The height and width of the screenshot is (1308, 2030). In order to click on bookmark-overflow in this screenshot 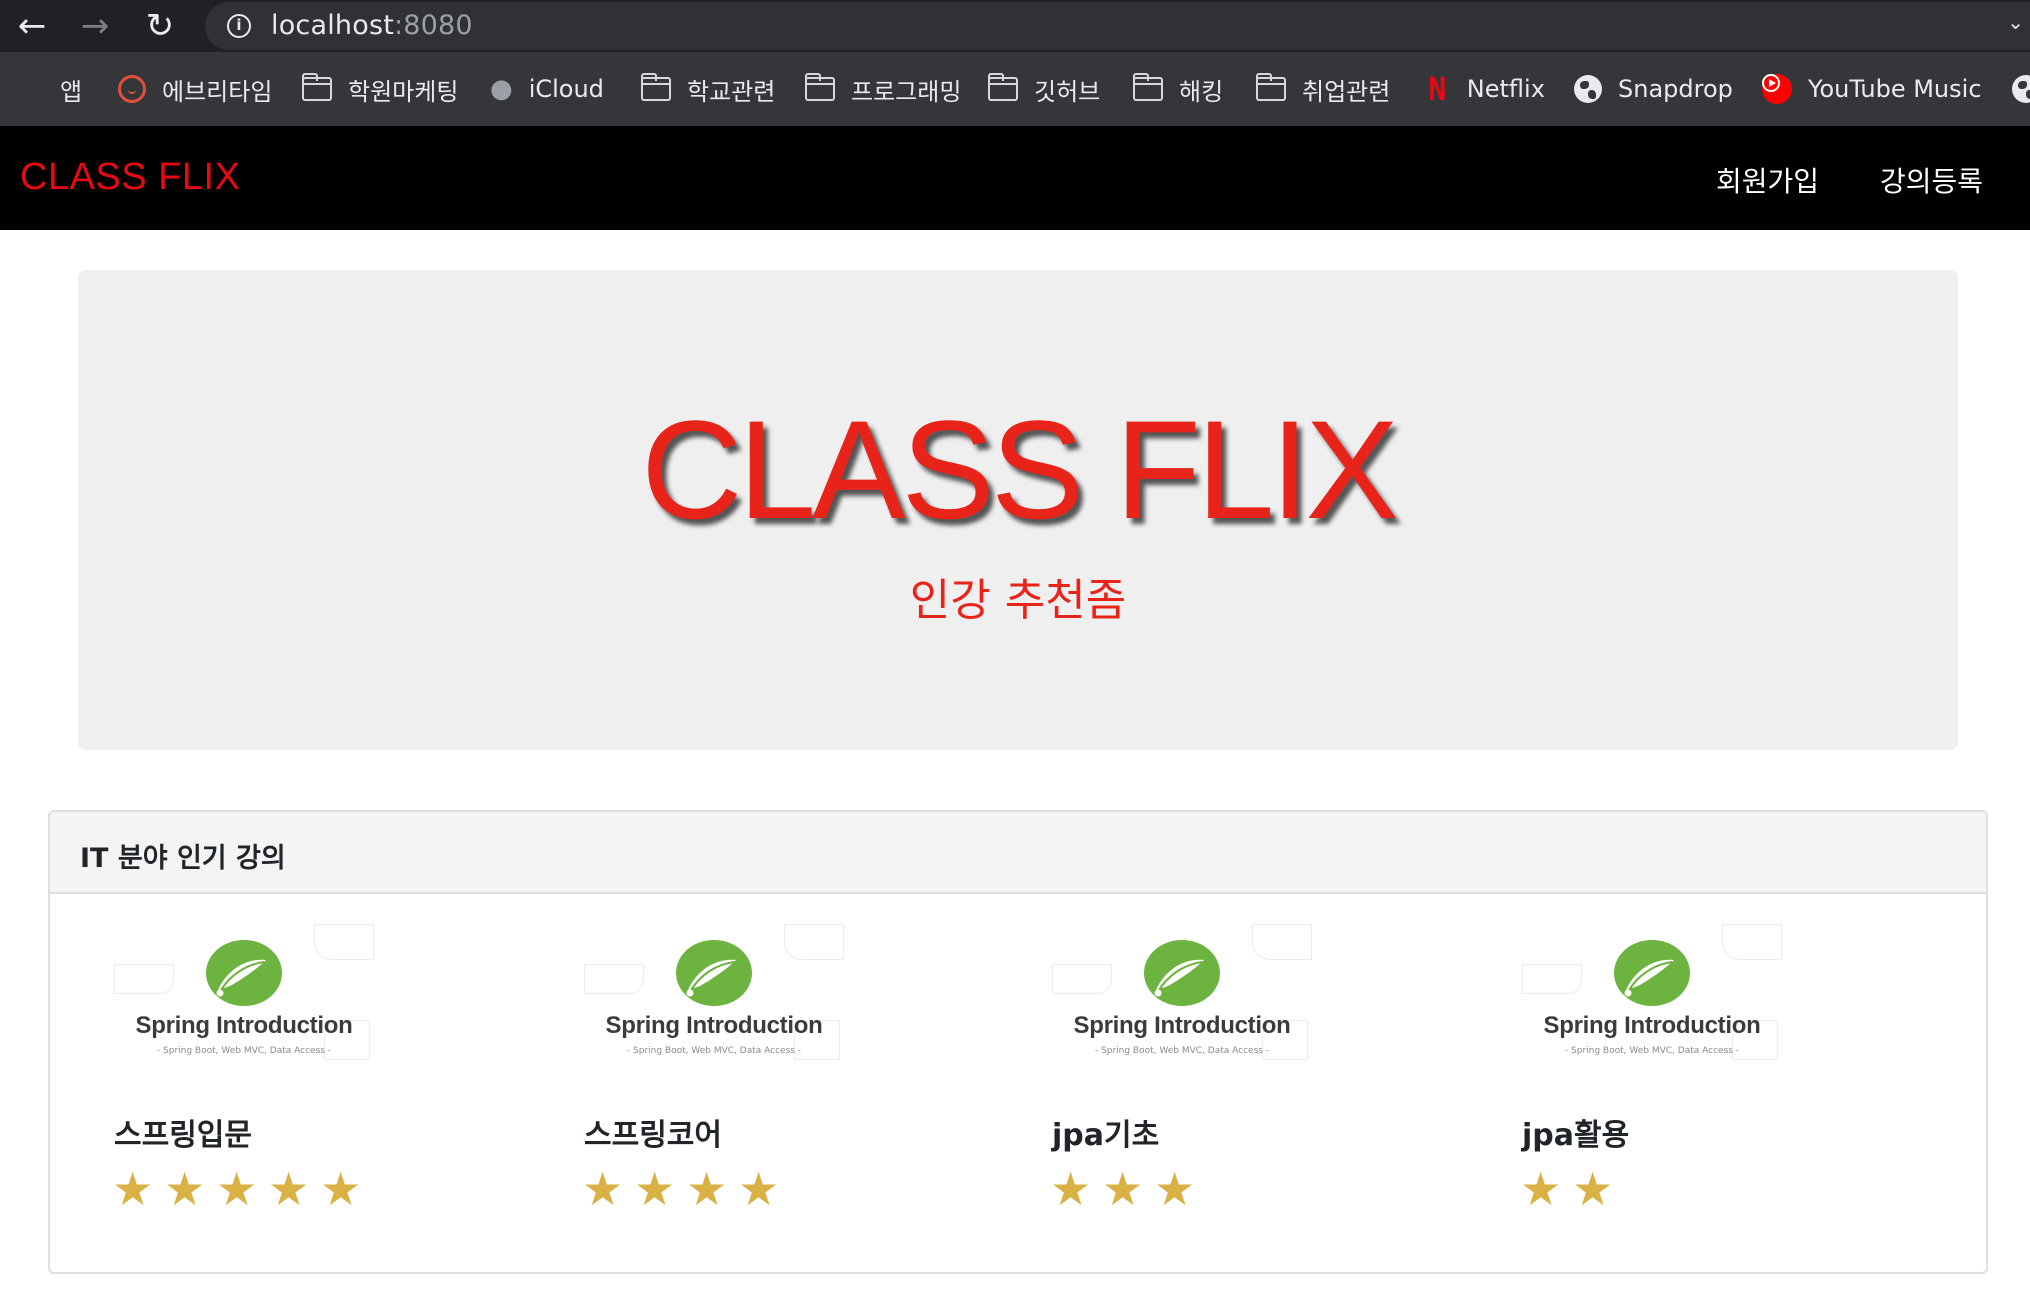, I will do `click(2021, 89)`.